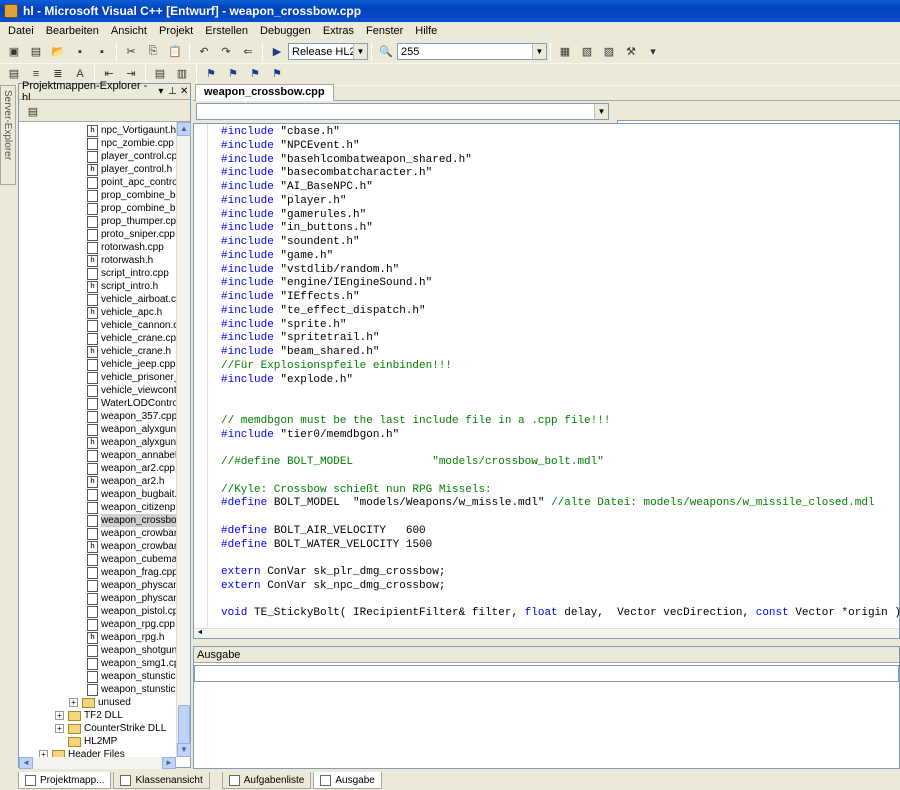 This screenshot has height=790, width=900. What do you see at coordinates (175, 52) in the screenshot?
I see `paste-icon: 📋` at bounding box center [175, 52].